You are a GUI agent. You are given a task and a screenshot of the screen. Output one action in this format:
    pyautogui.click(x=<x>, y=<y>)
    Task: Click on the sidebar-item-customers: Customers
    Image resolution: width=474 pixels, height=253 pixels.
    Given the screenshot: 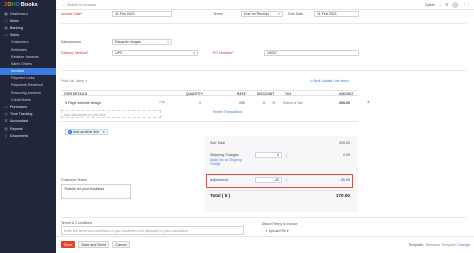 What is the action you would take?
    pyautogui.click(x=28, y=42)
    